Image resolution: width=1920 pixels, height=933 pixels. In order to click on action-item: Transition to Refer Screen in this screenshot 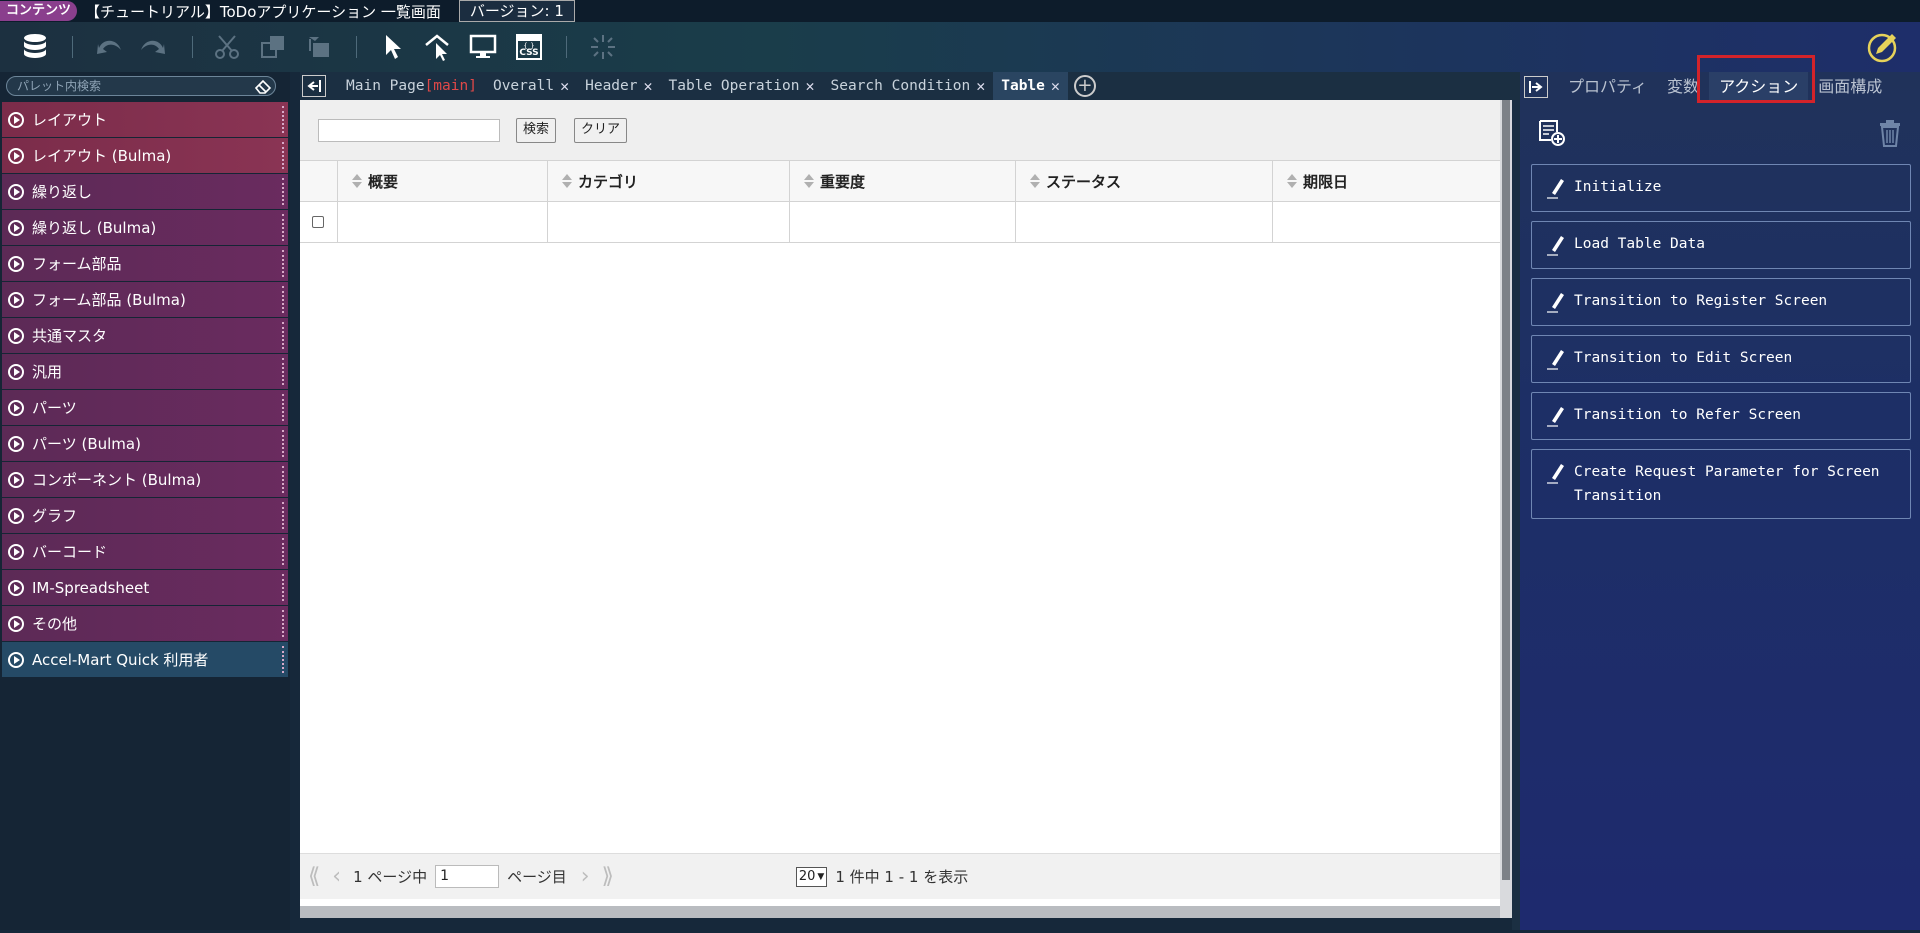, I will do `click(1721, 416)`.